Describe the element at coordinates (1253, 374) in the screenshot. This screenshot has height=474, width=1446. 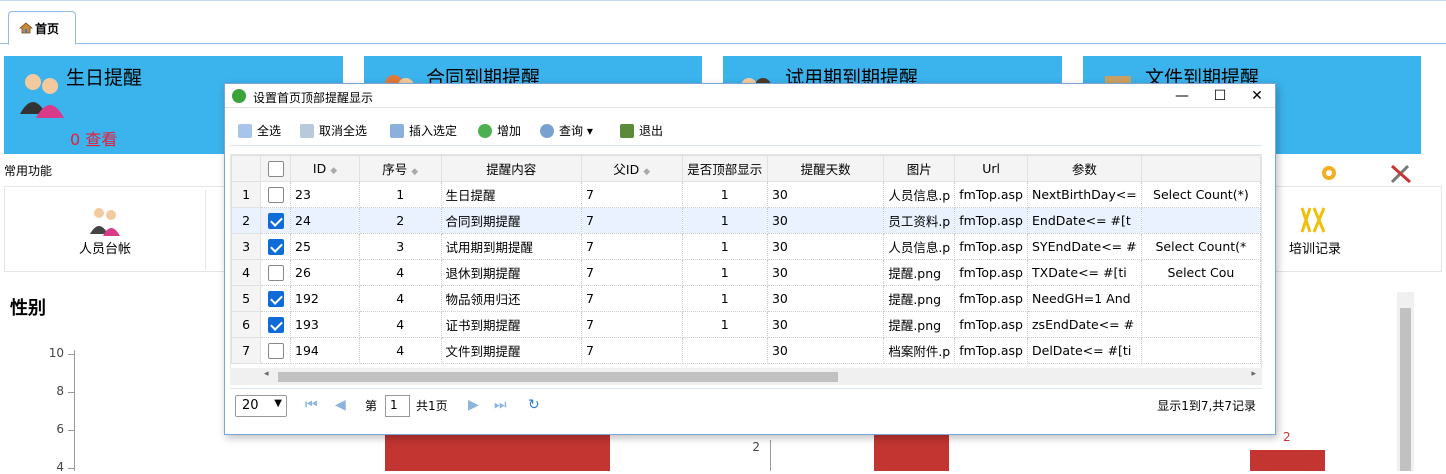
I see `scroll-right-icon: ▸` at that location.